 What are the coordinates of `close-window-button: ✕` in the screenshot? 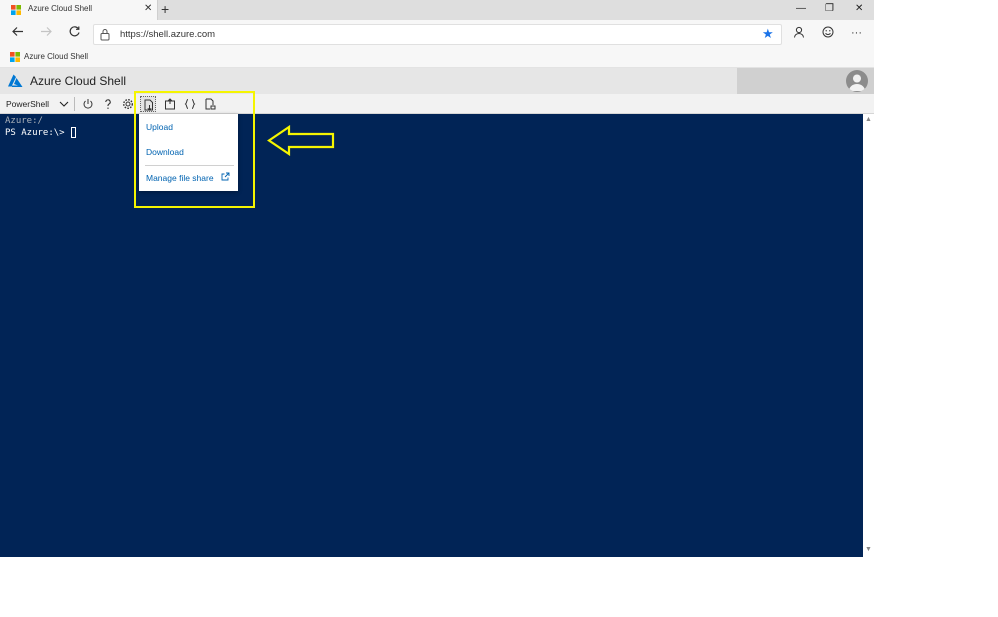 It's located at (859, 9).